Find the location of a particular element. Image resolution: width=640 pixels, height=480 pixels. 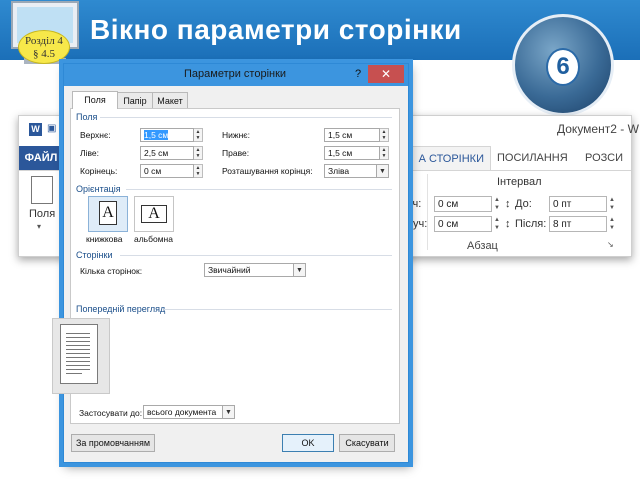

tab-mailings: РОЗСИ is located at coordinates (604, 158).